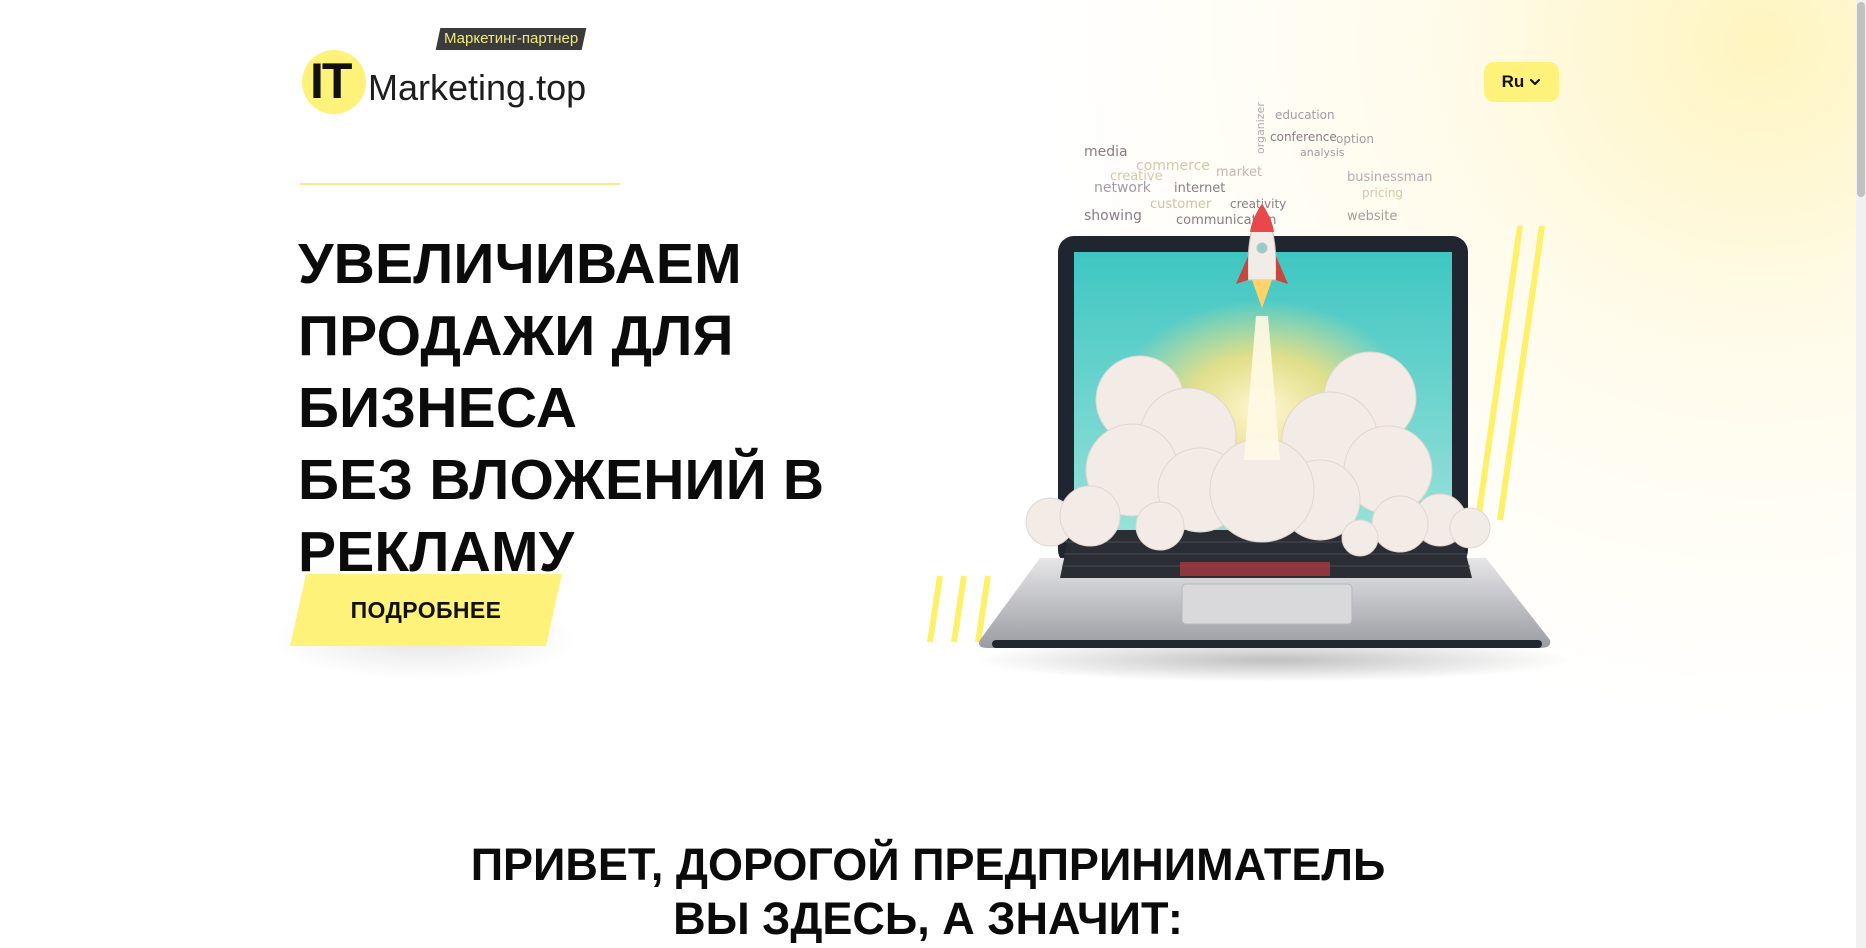  Describe the element at coordinates (460, 184) in the screenshot. I see `header-divider` at that location.